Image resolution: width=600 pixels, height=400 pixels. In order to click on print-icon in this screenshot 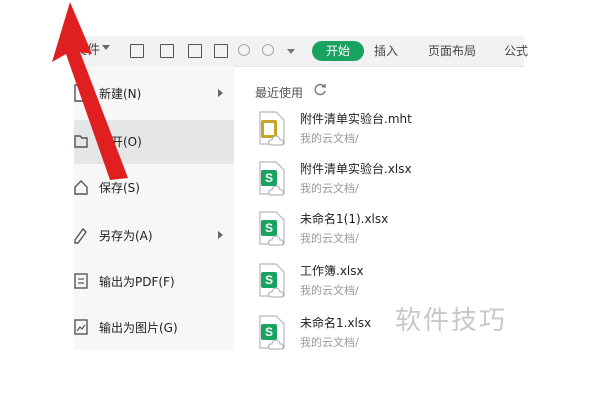, I will do `click(195, 51)`.